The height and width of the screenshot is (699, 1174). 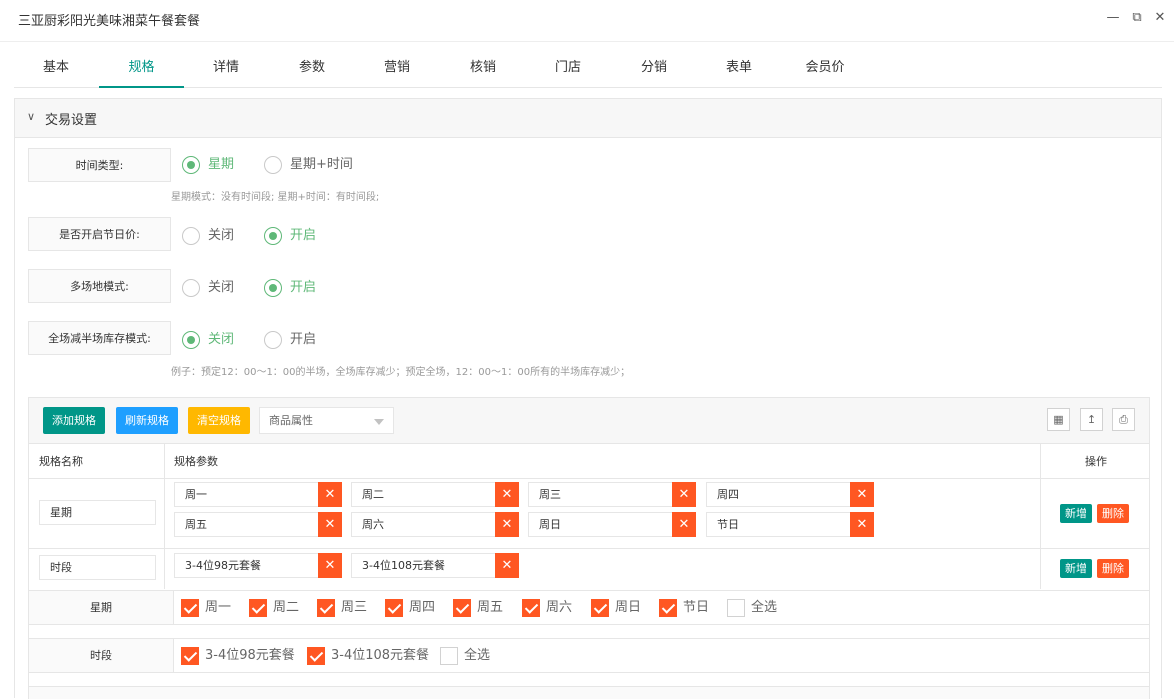 What do you see at coordinates (752, 608) in the screenshot?
I see `checkbox-select-all: 全选` at bounding box center [752, 608].